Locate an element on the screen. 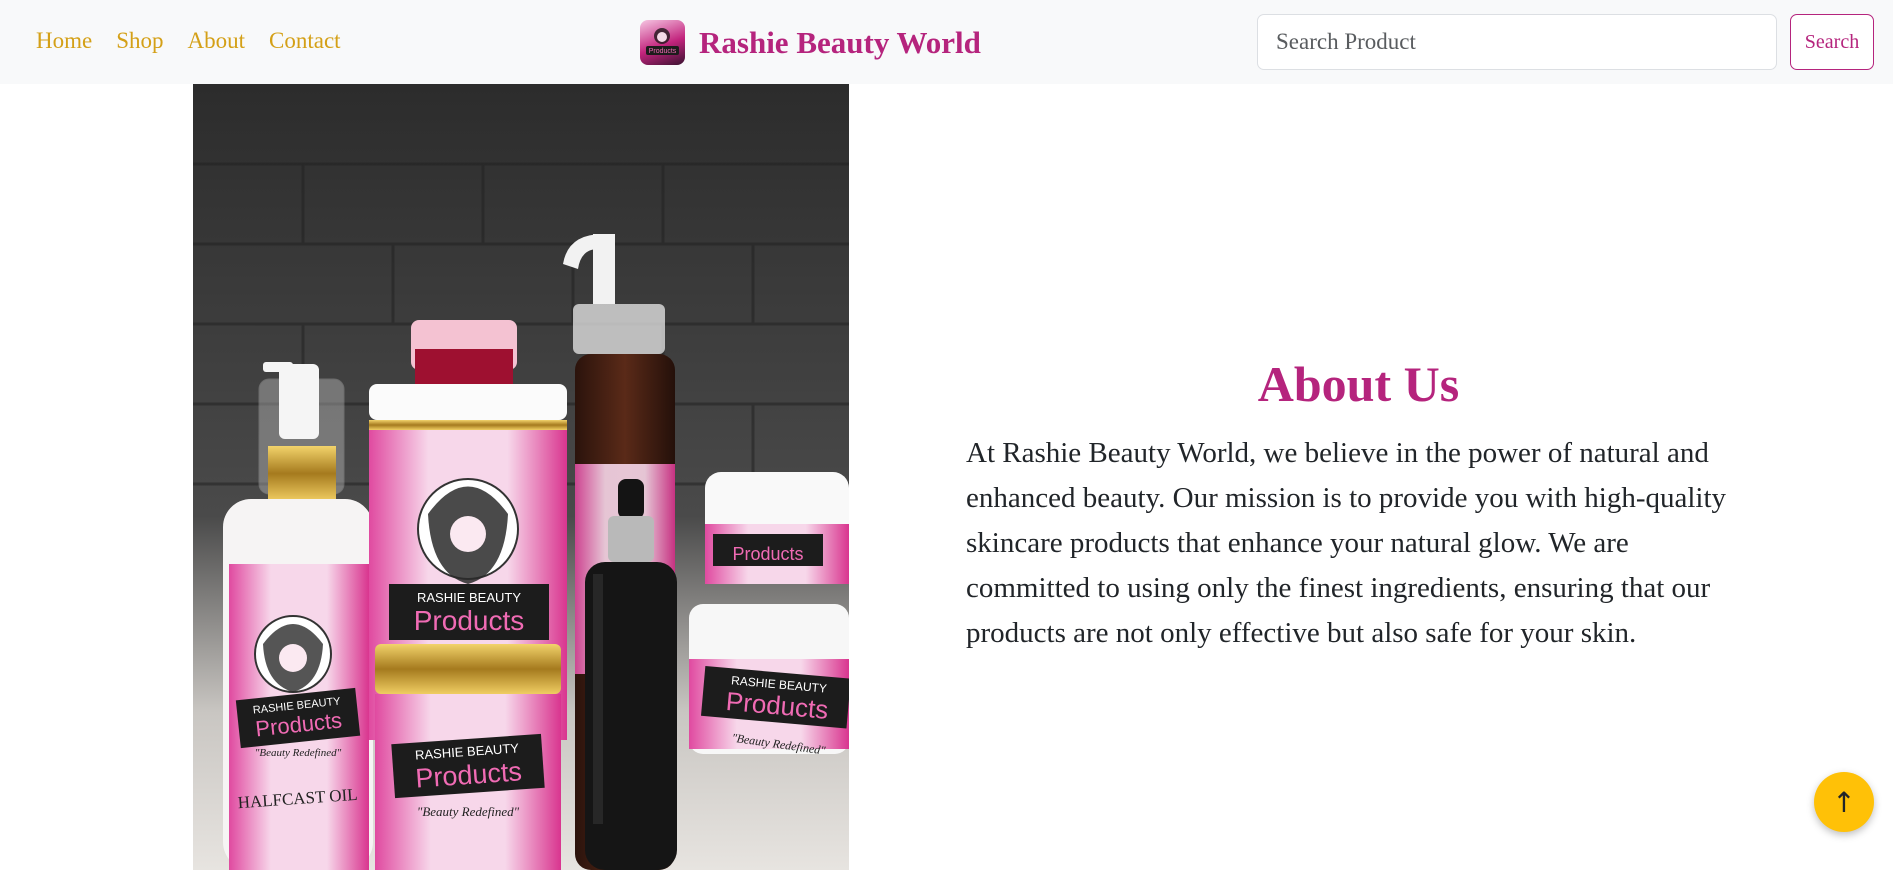  brand-logo-text: Products is located at coordinates (663, 51).